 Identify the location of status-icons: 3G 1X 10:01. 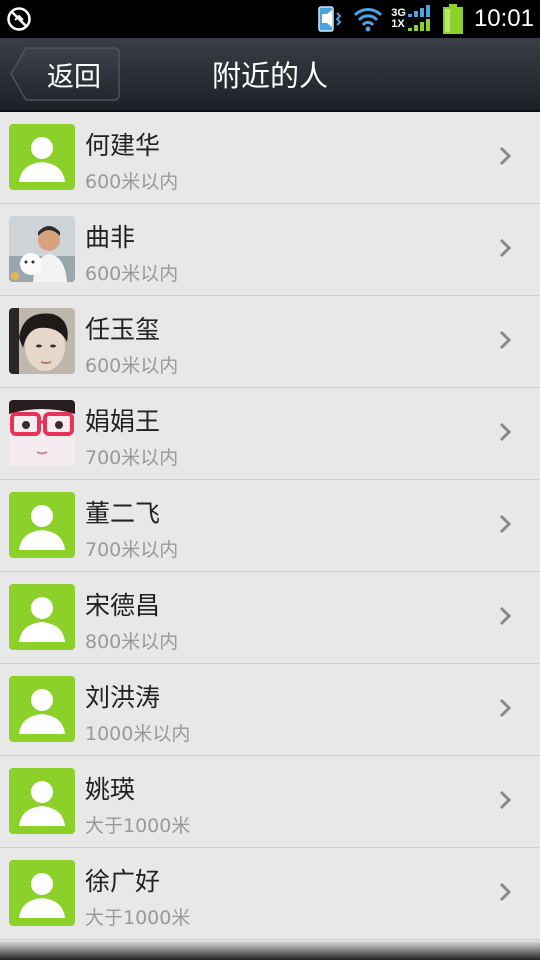
(426, 19).